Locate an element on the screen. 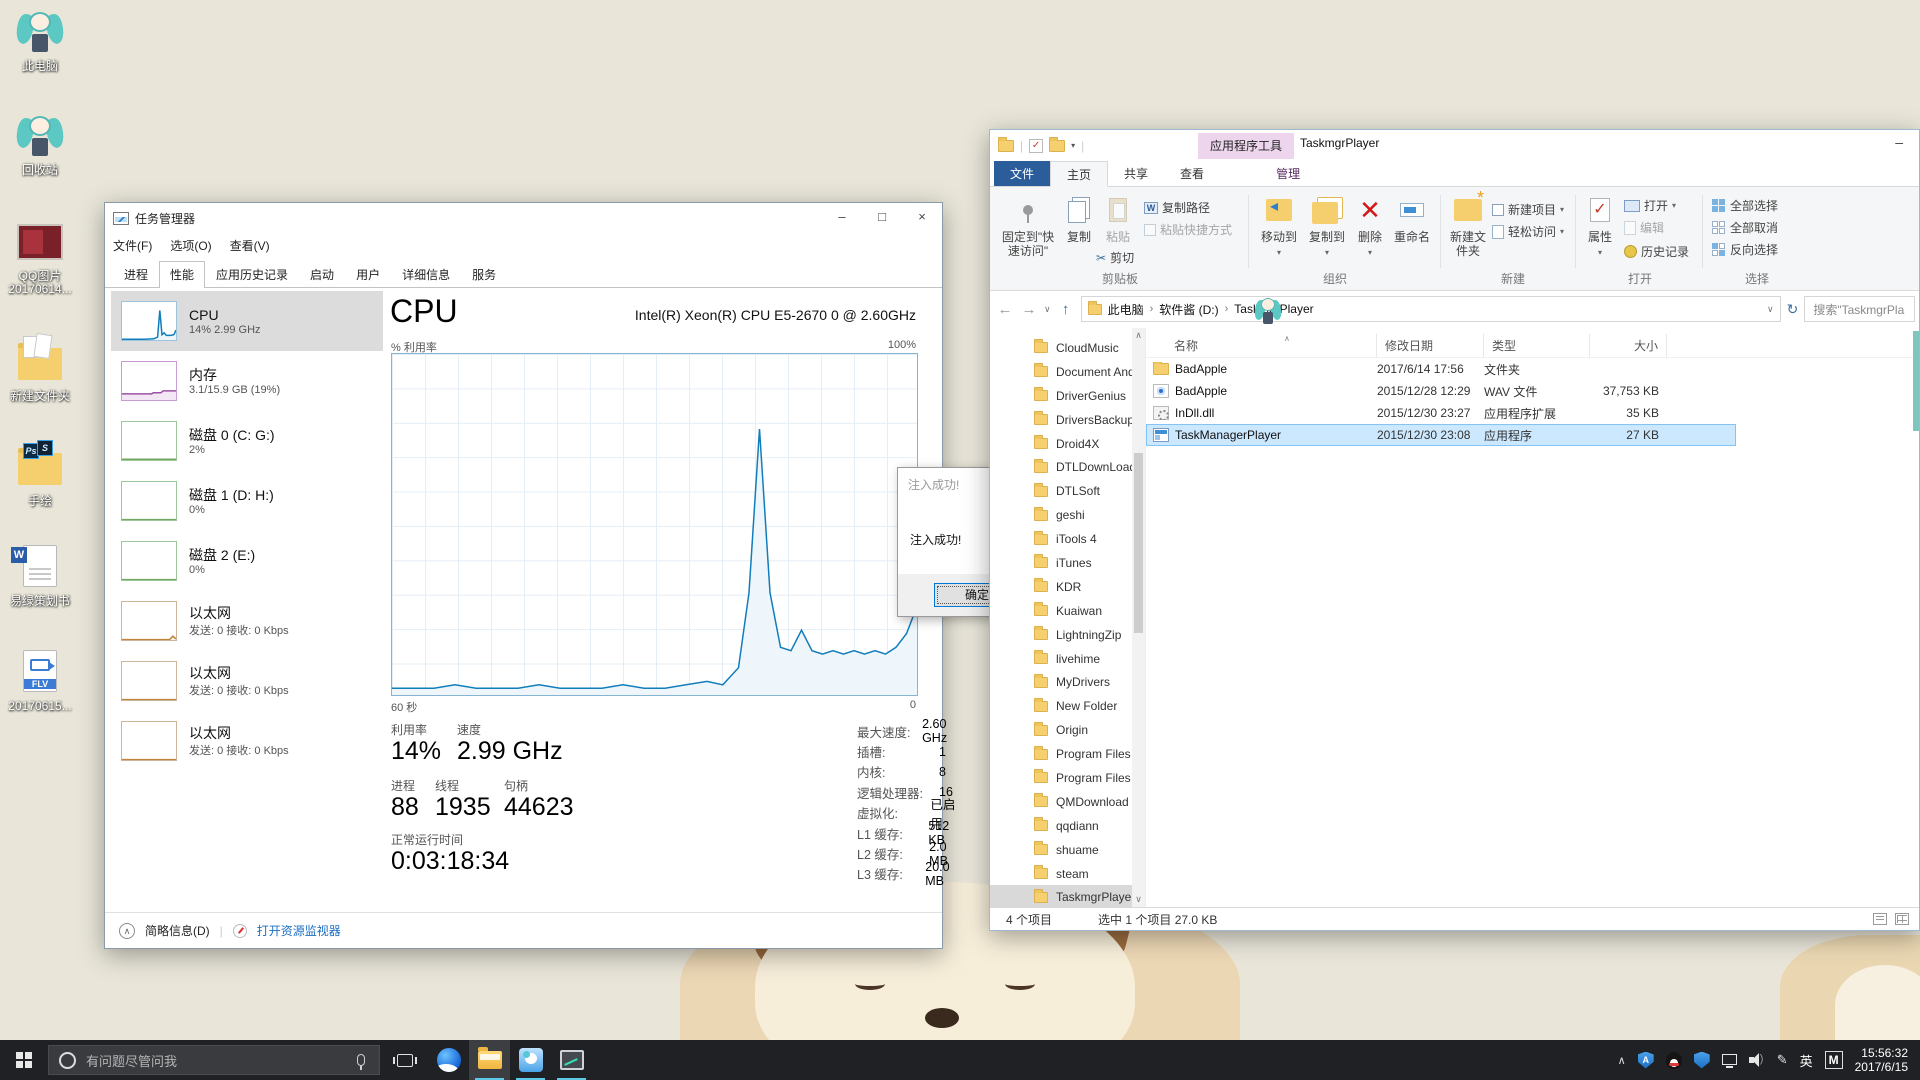  properties-button: ✓ 属性 ▾ is located at coordinates (1600, 226).